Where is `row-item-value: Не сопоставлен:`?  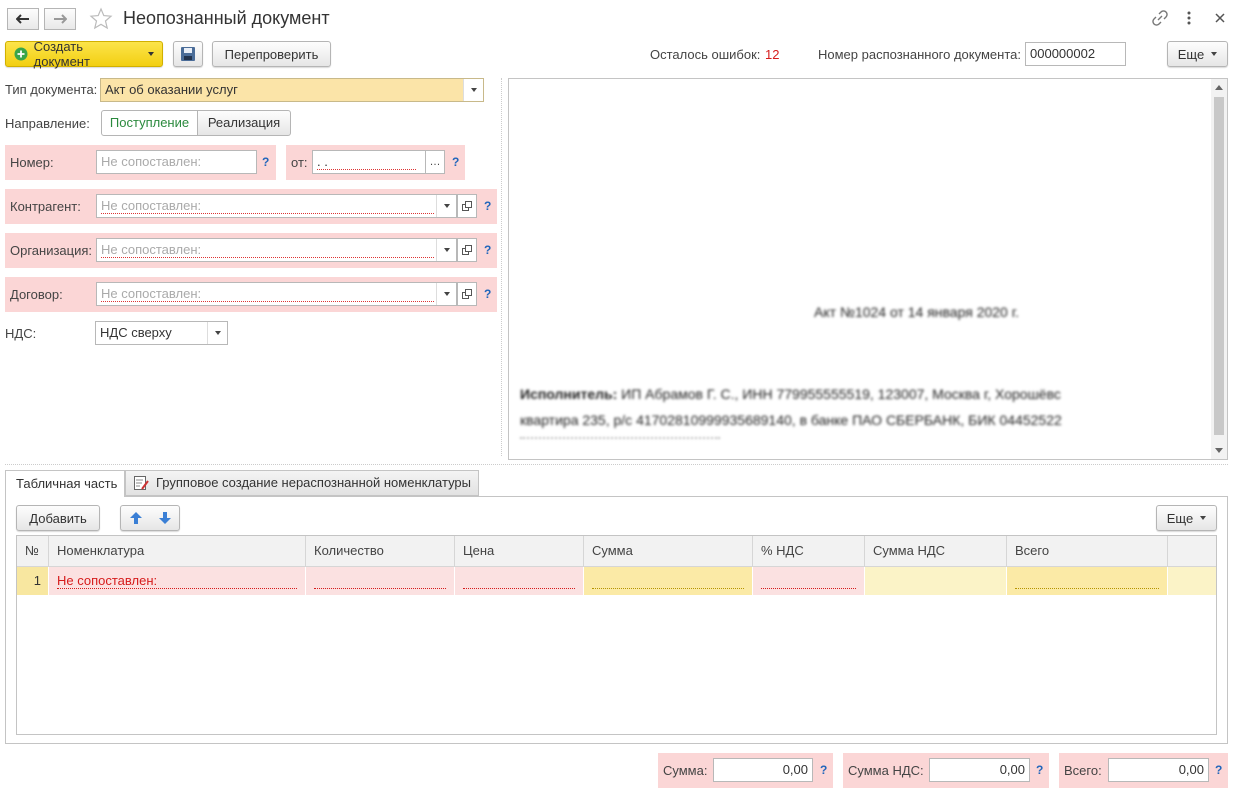 row-item-value: Не сопоставлен: is located at coordinates (177, 581).